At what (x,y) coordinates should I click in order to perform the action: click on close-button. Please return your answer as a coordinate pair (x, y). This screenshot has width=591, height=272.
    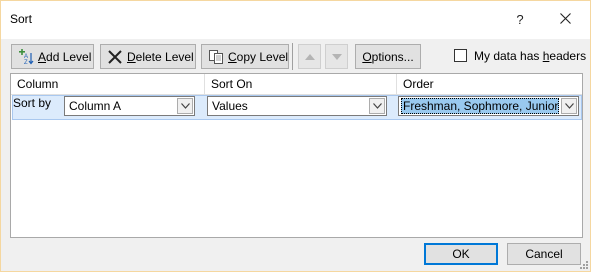
    Looking at the image, I should click on (565, 20).